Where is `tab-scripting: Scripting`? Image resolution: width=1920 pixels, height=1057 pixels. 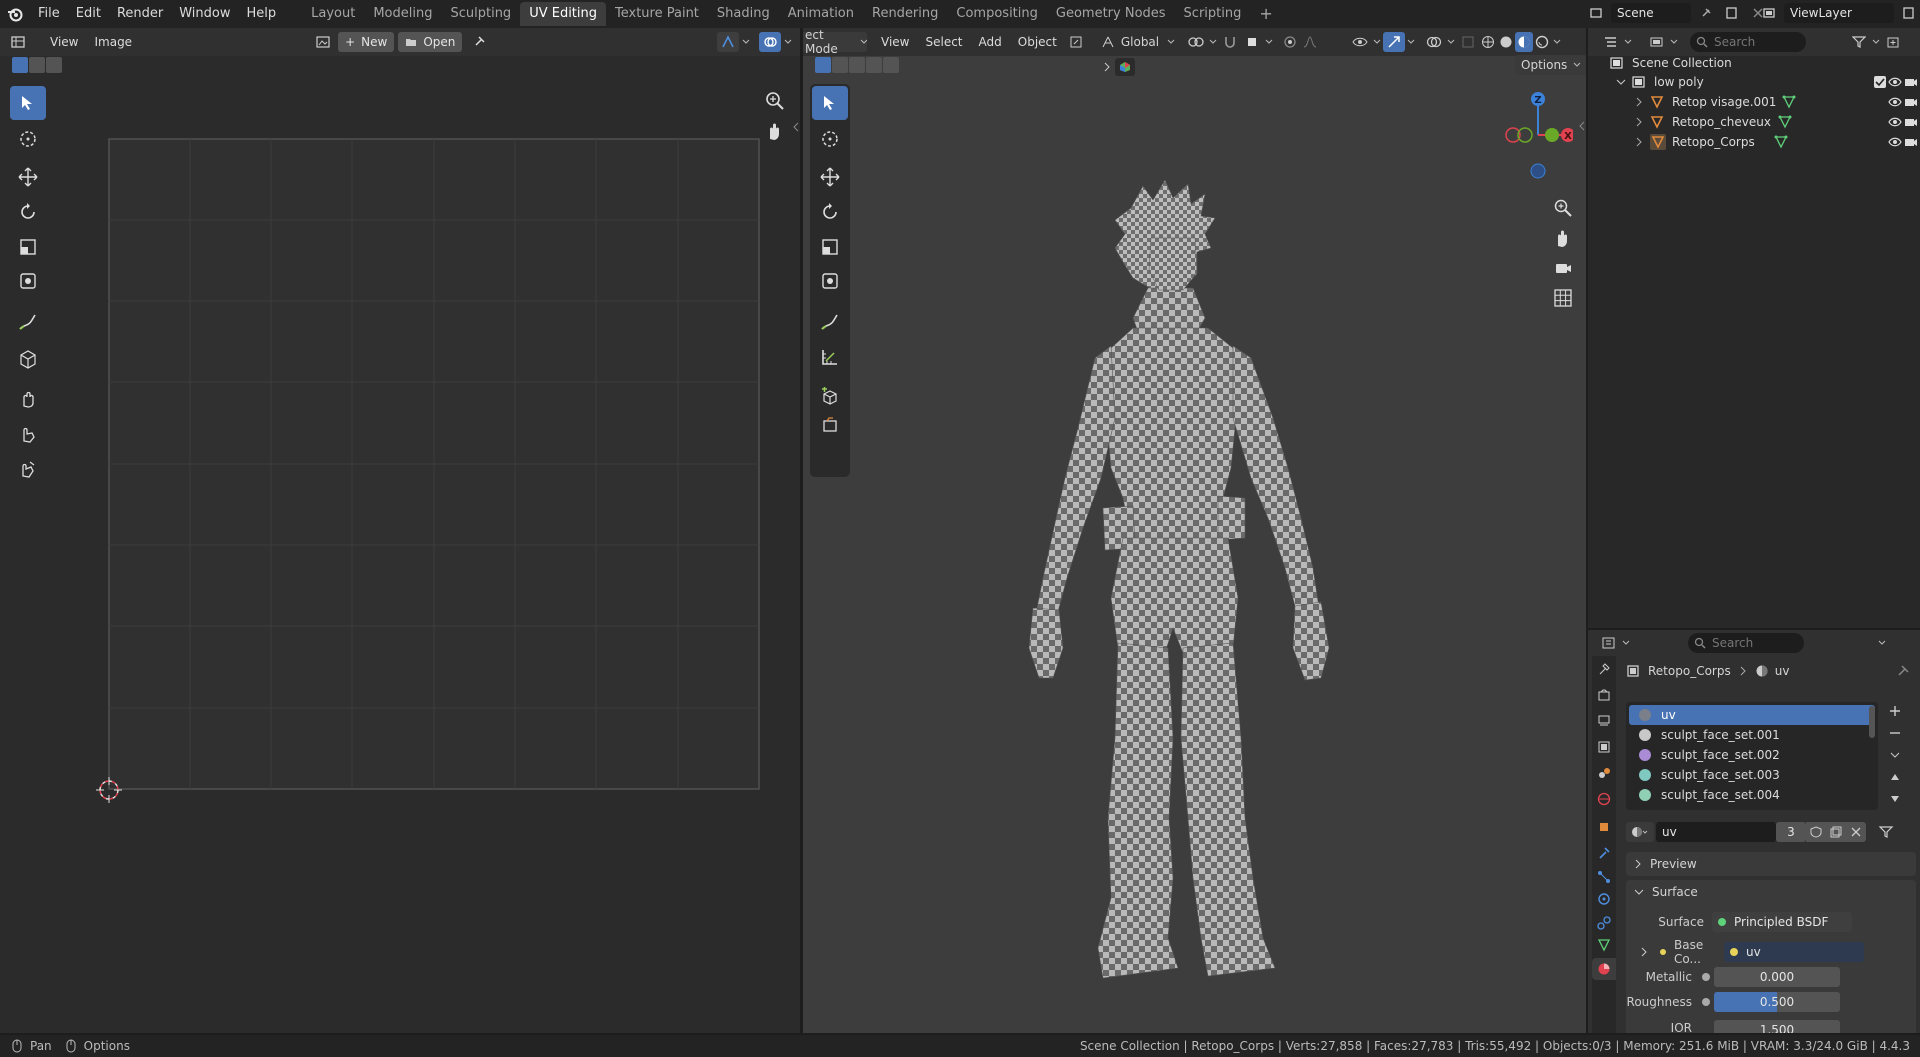
tab-scripting: Scripting is located at coordinates (1213, 14).